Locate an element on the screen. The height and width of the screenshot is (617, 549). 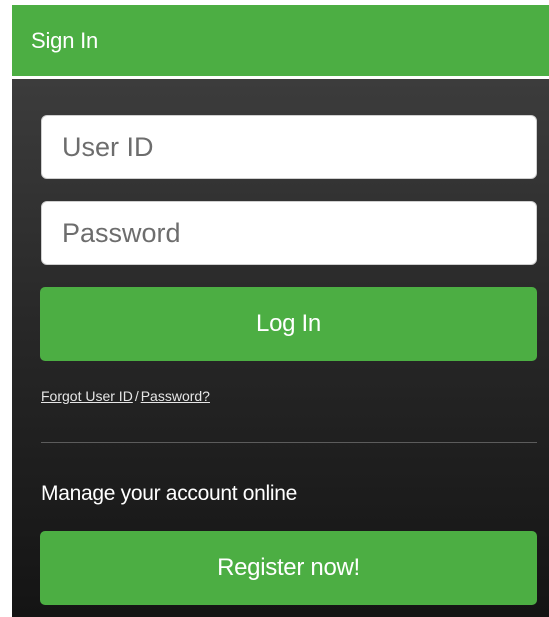
forgot-credentials: Forgot User ID / Password? is located at coordinates (125, 396).